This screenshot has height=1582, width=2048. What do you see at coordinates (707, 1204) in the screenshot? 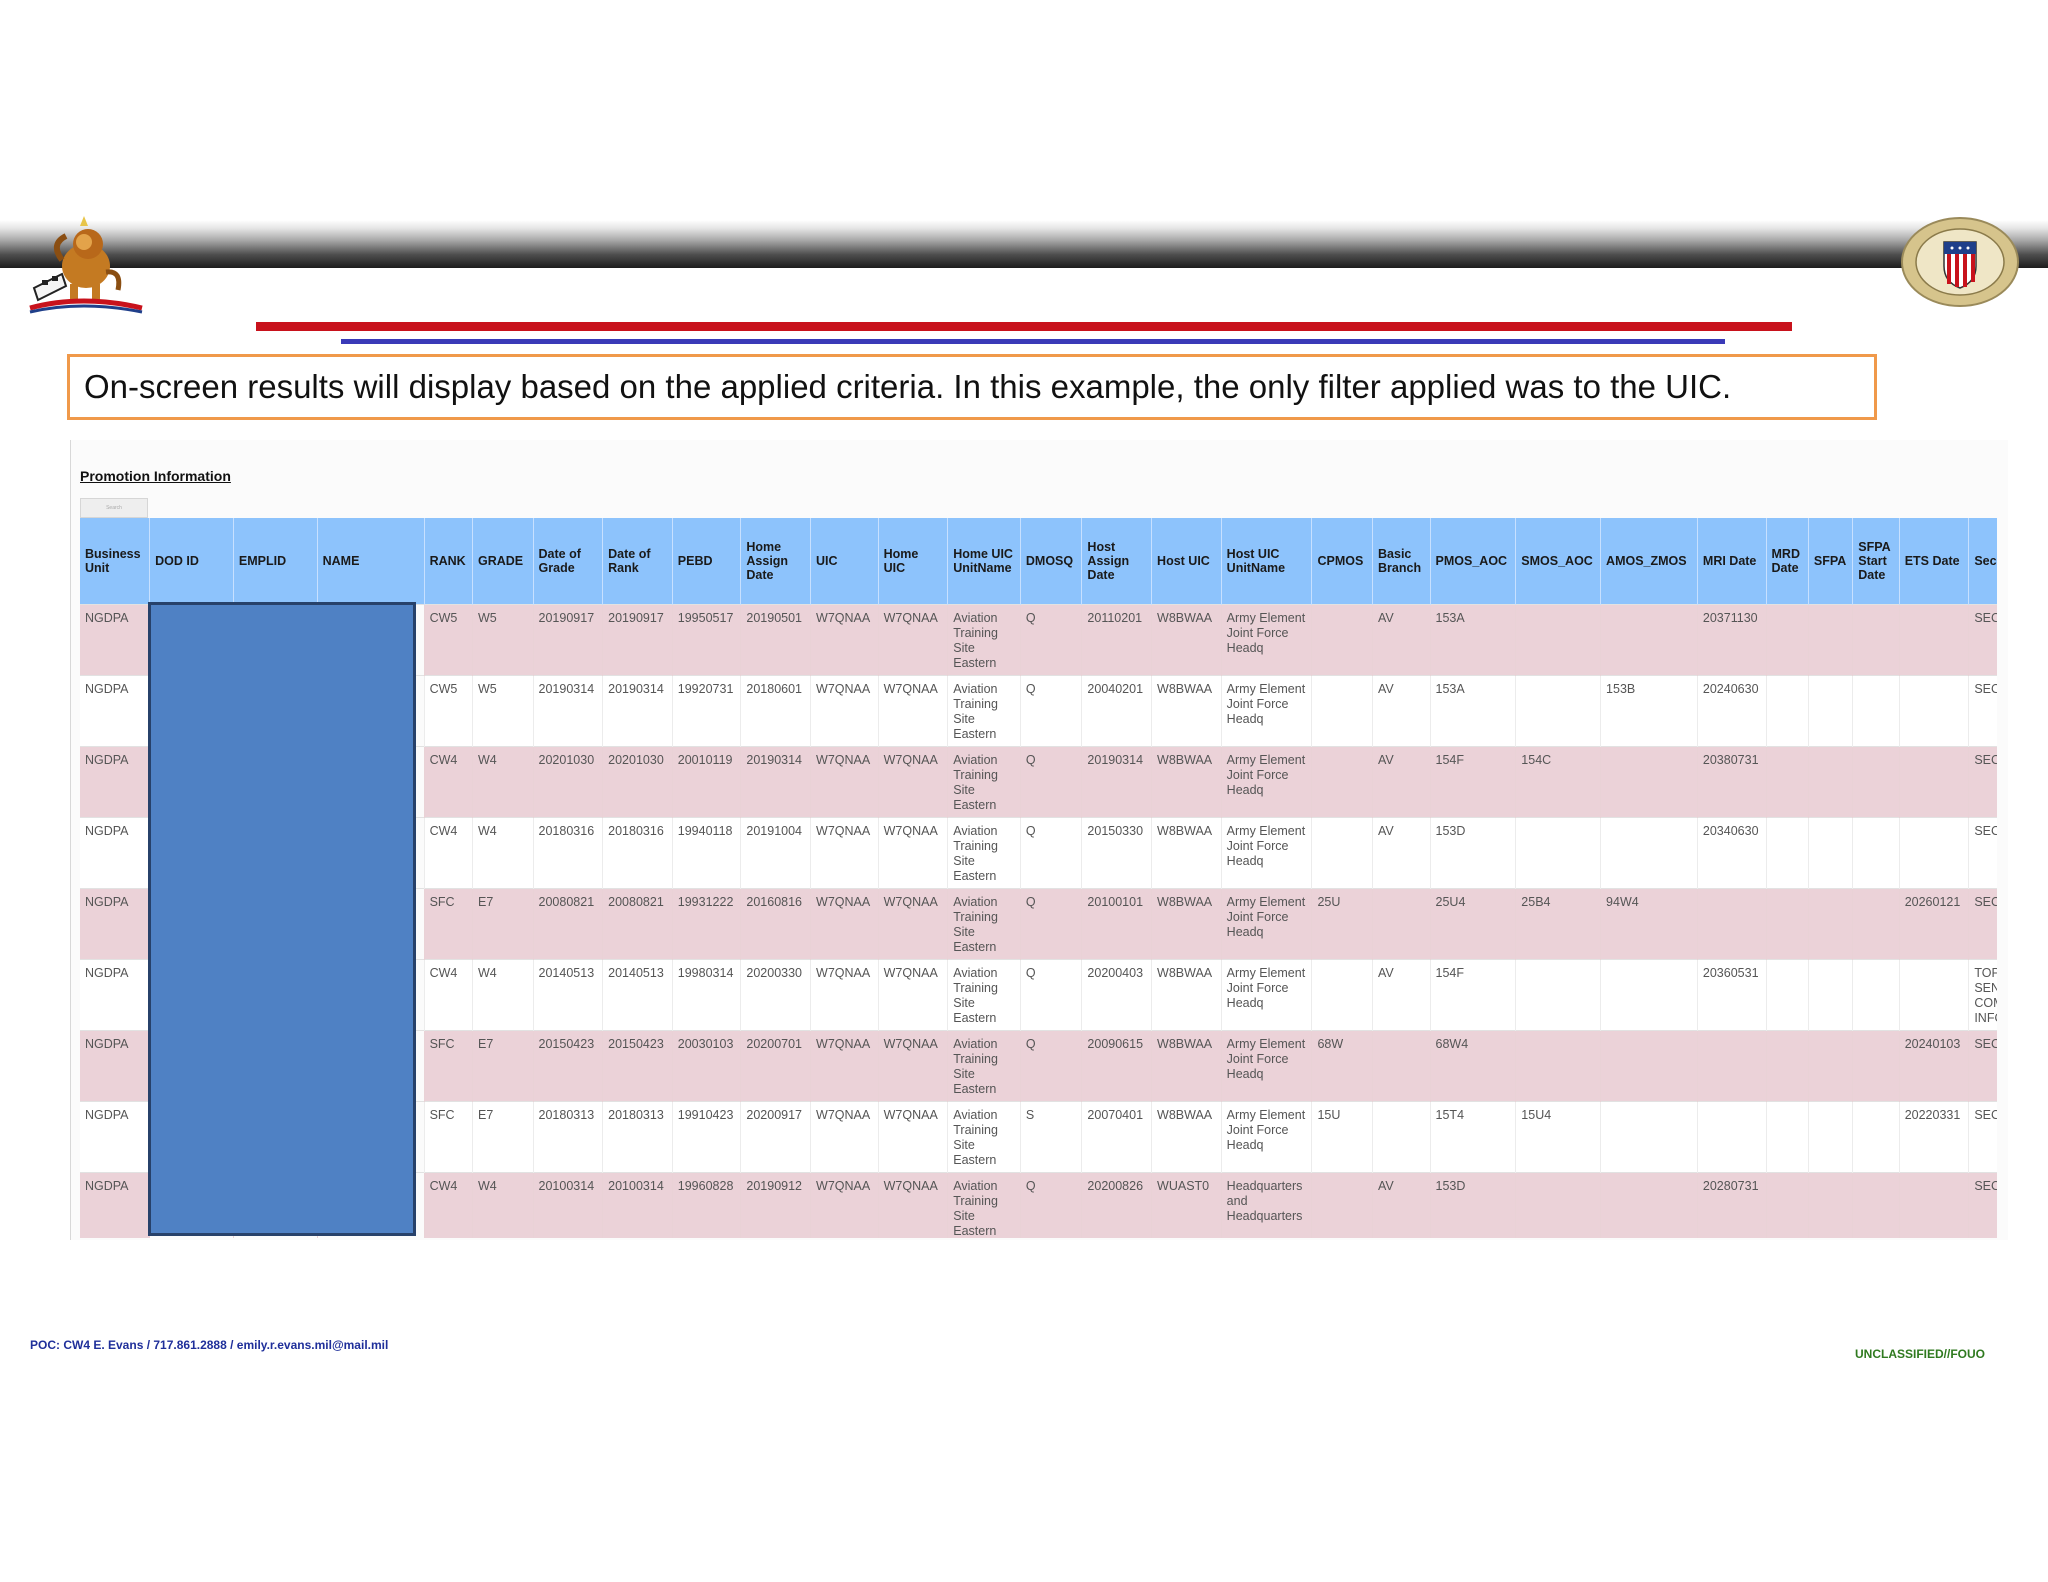
I see `table-cell: 19960828` at bounding box center [707, 1204].